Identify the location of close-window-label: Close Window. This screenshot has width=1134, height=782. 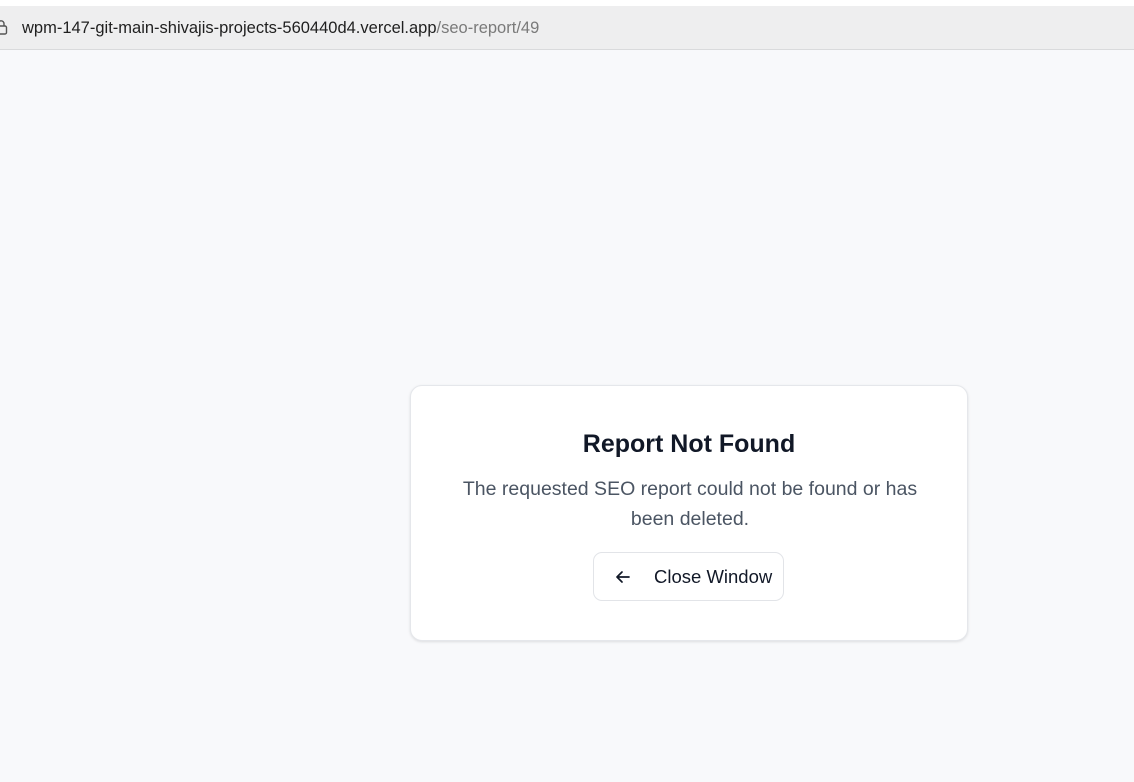
(713, 576).